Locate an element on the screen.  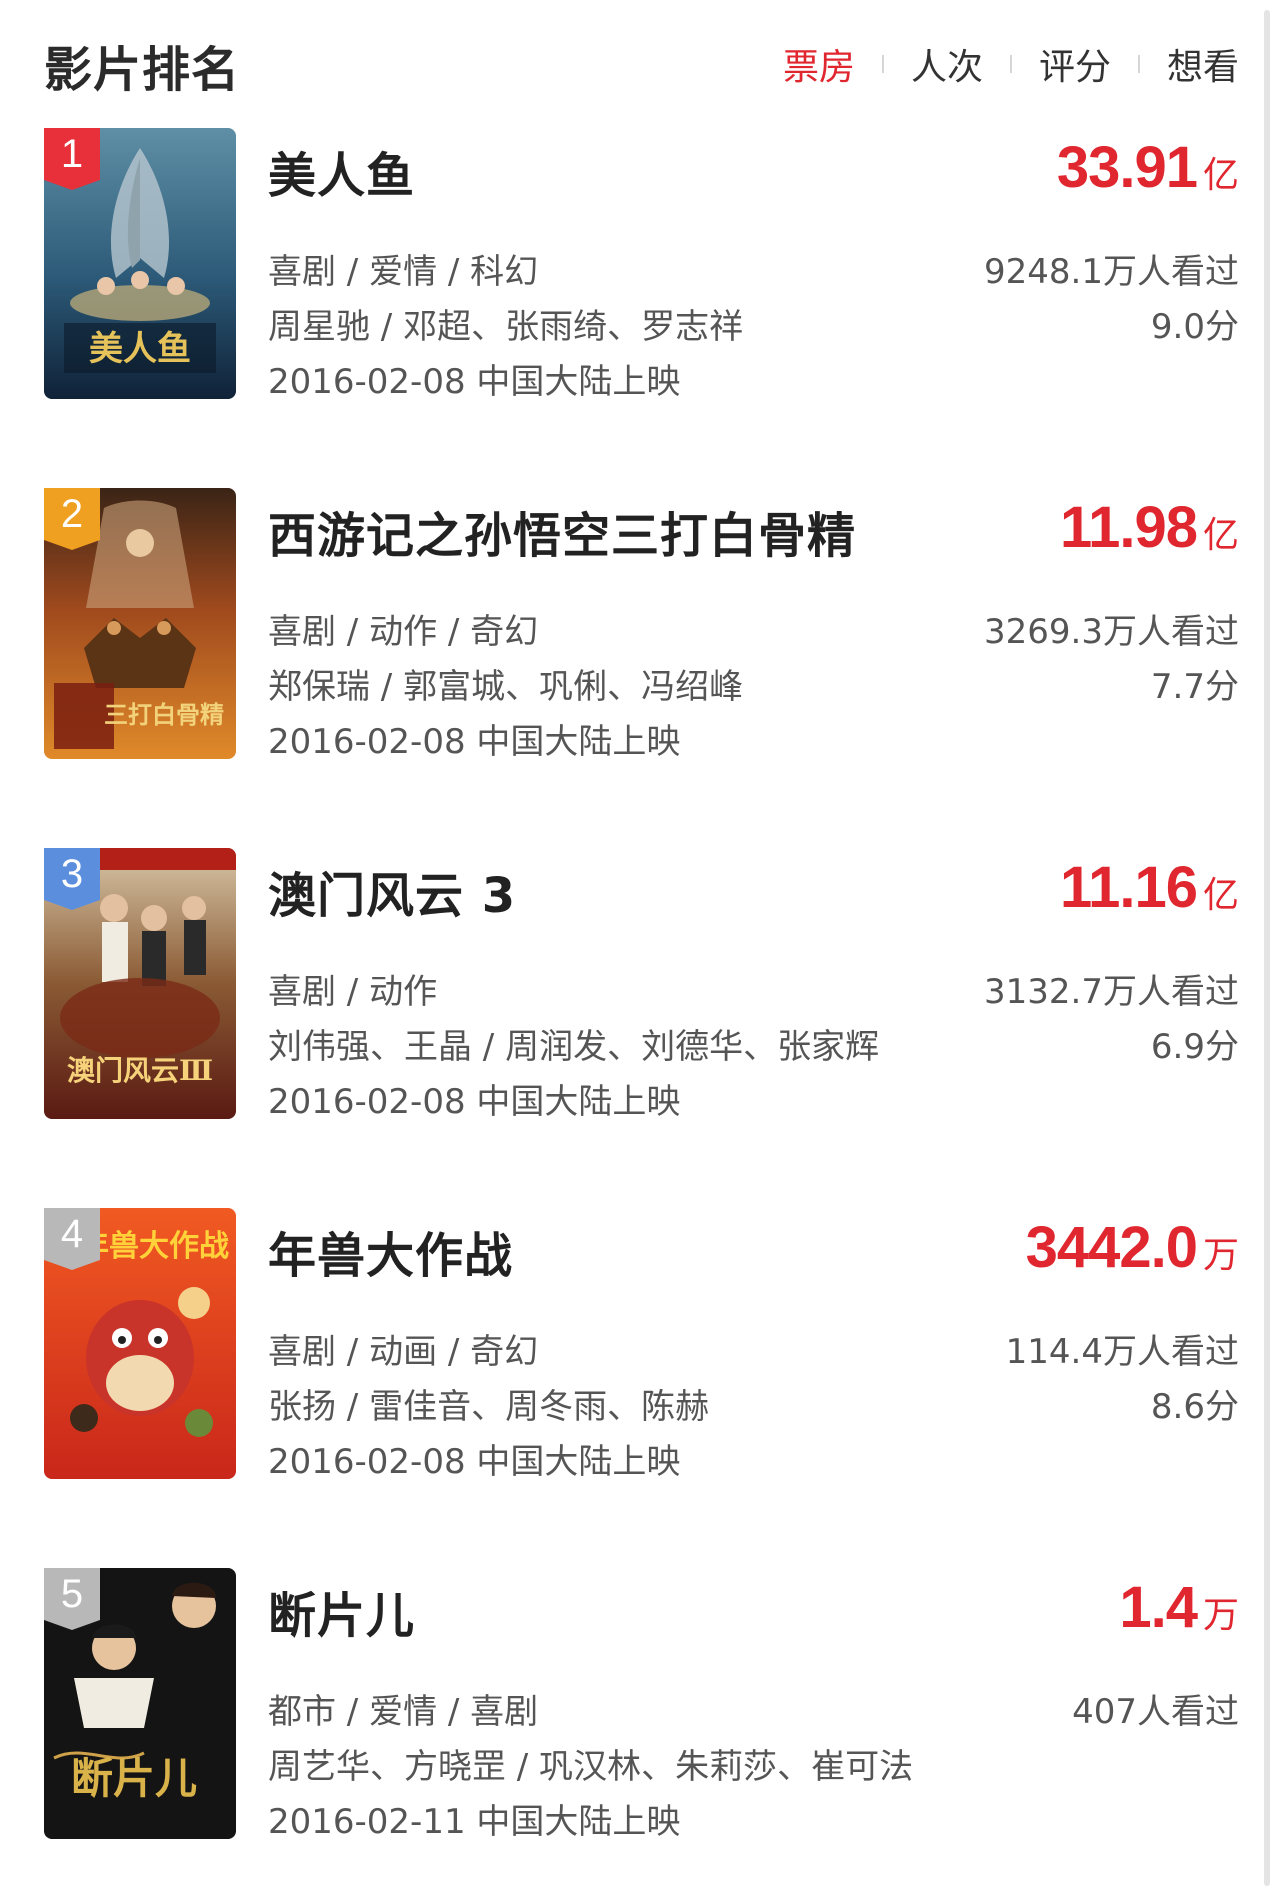
rank-number: 3 is located at coordinates (72, 874).